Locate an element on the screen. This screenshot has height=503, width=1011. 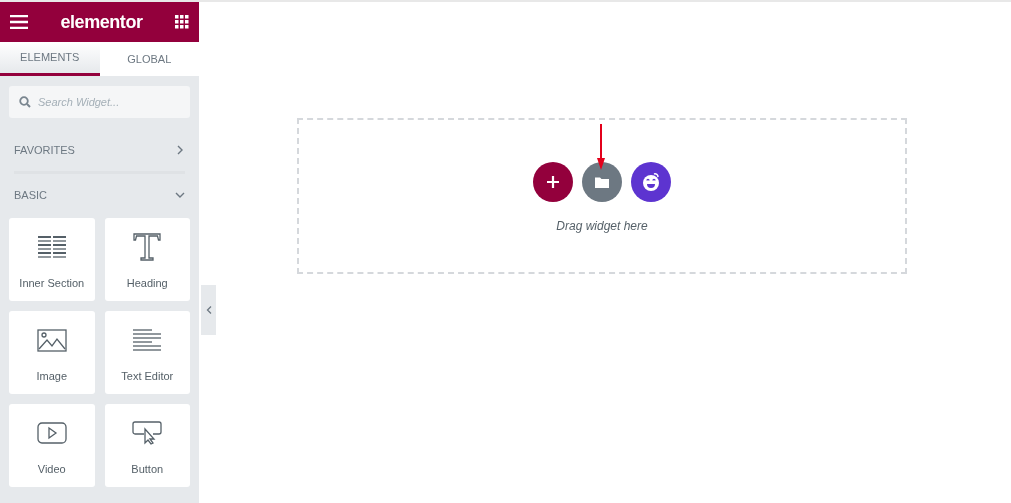
widget-card: Inner Section is located at coordinates (52, 259).